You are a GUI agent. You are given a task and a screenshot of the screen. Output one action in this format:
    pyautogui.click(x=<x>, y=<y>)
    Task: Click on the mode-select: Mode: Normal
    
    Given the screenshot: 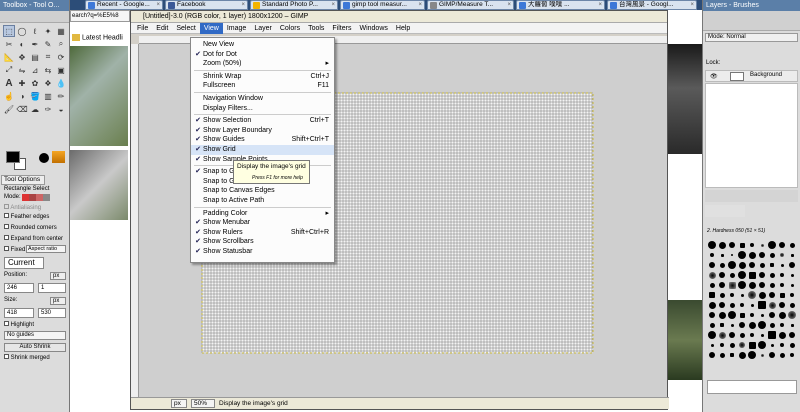 What is the action you would take?
    pyautogui.click(x=751, y=37)
    